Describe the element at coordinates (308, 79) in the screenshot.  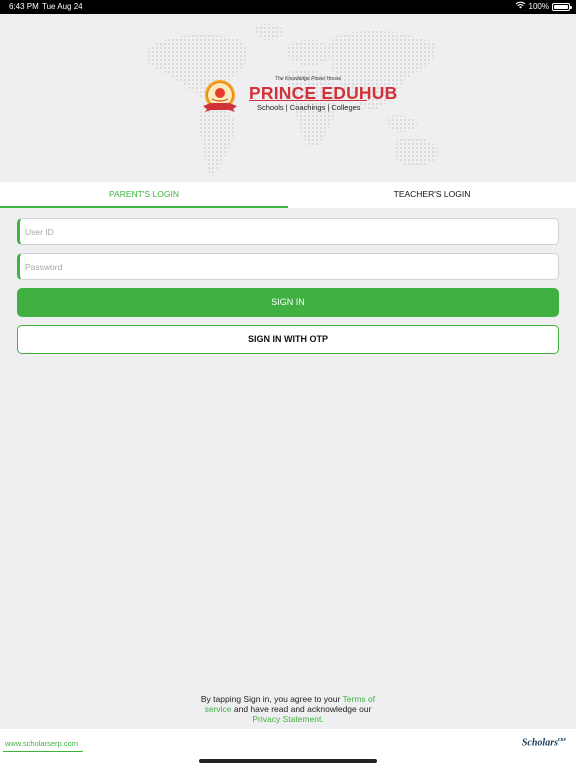
I see `brand-tagline: The Knowledge Power House` at that location.